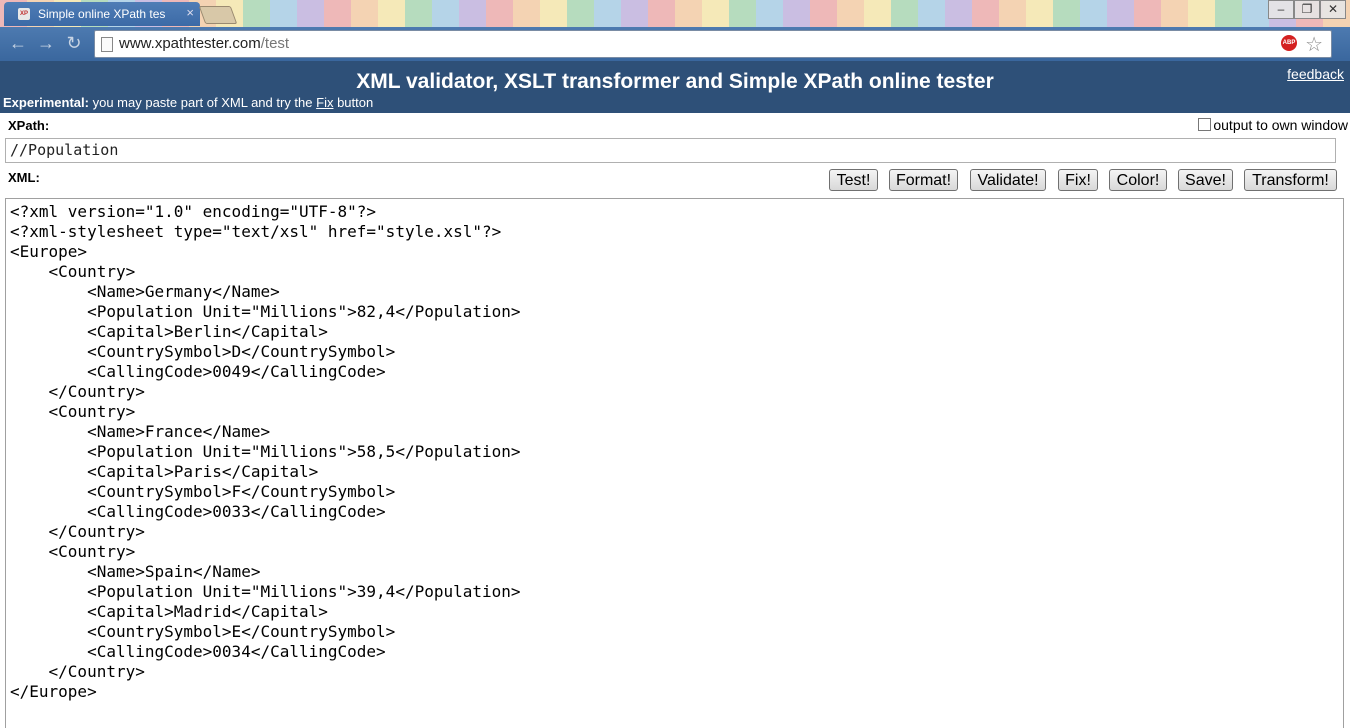 Image resolution: width=1350 pixels, height=728 pixels. What do you see at coordinates (1333, 9) in the screenshot?
I see `window-close-icon: ✕` at bounding box center [1333, 9].